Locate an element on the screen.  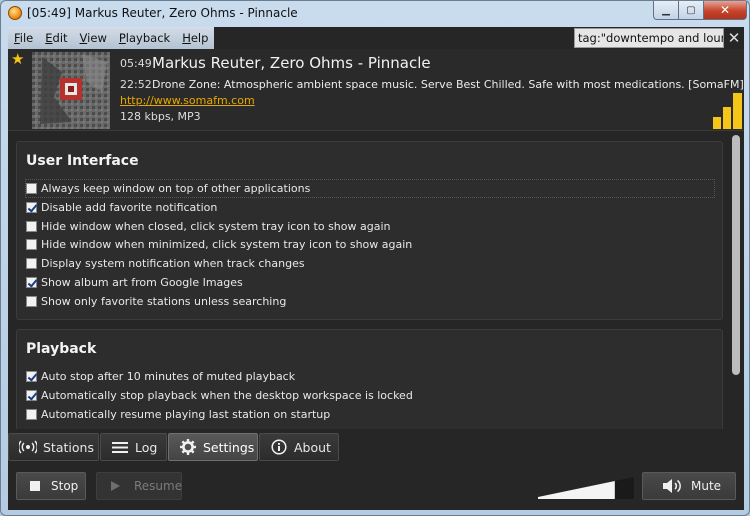
menu-edit-accel: E is located at coordinates (49, 38).